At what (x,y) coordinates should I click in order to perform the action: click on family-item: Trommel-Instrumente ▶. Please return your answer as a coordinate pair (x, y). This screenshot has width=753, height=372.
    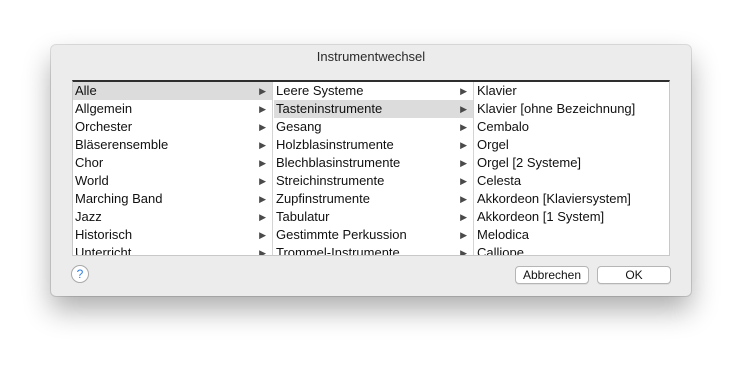
    Looking at the image, I should click on (373, 250).